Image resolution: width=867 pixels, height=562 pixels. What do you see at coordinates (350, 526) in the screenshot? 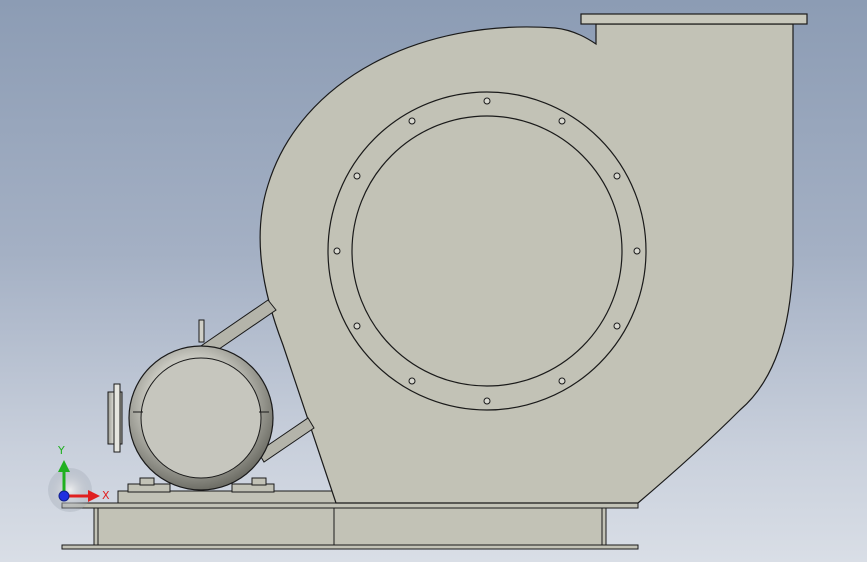
I see `base-web` at bounding box center [350, 526].